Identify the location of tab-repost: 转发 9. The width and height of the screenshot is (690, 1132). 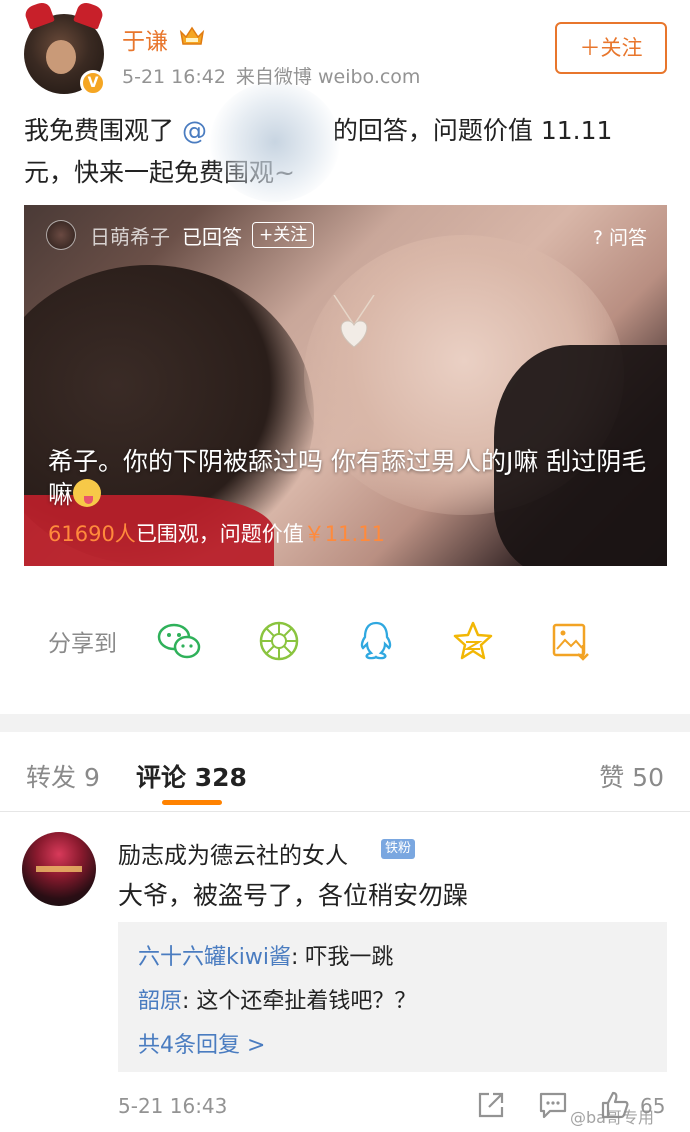
(63, 776).